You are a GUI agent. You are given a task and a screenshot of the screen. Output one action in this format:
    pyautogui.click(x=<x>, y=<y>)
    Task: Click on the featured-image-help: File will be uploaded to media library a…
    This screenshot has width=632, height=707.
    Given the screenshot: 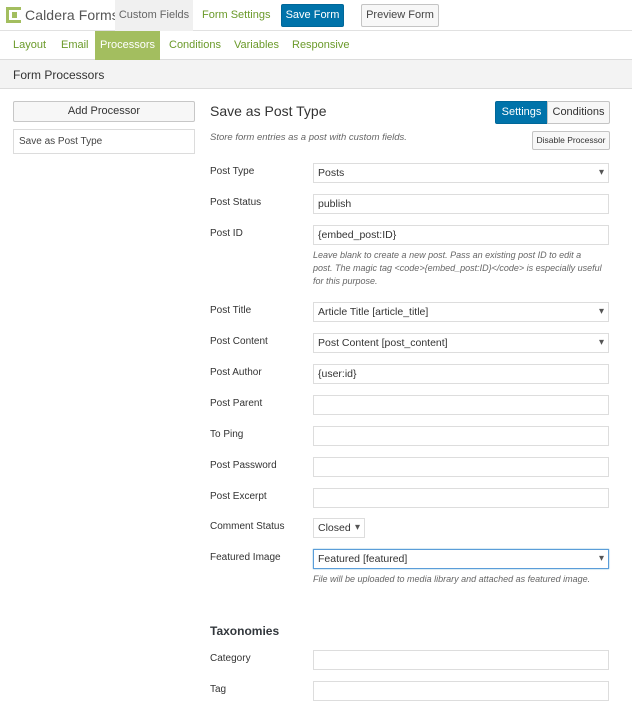 What is the action you would take?
    pyautogui.click(x=452, y=579)
    